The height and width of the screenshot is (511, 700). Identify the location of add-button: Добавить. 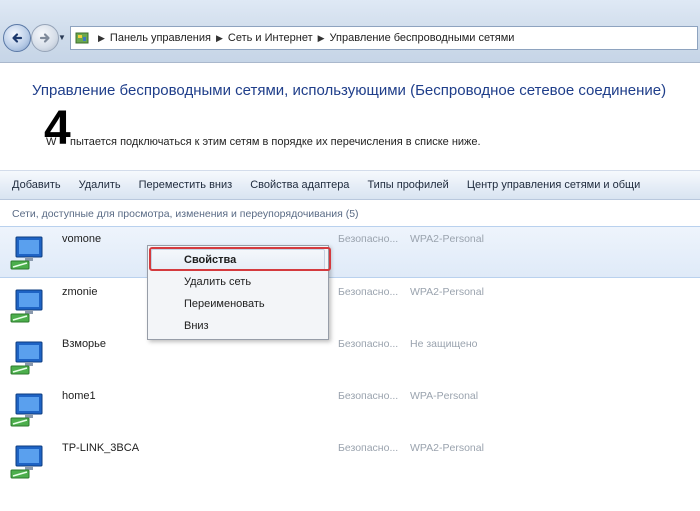
(35, 185).